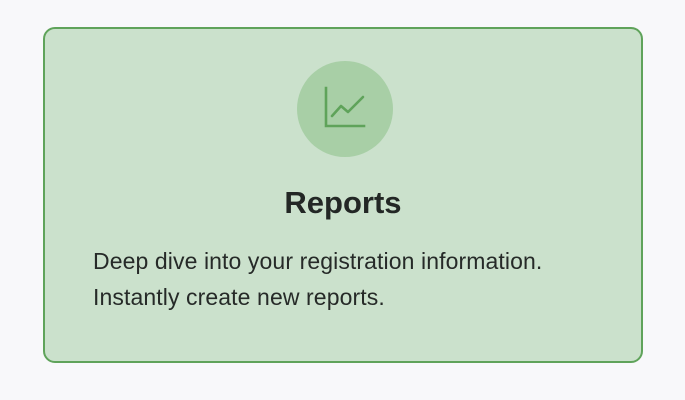  I want to click on card-title: Reports, so click(343, 202).